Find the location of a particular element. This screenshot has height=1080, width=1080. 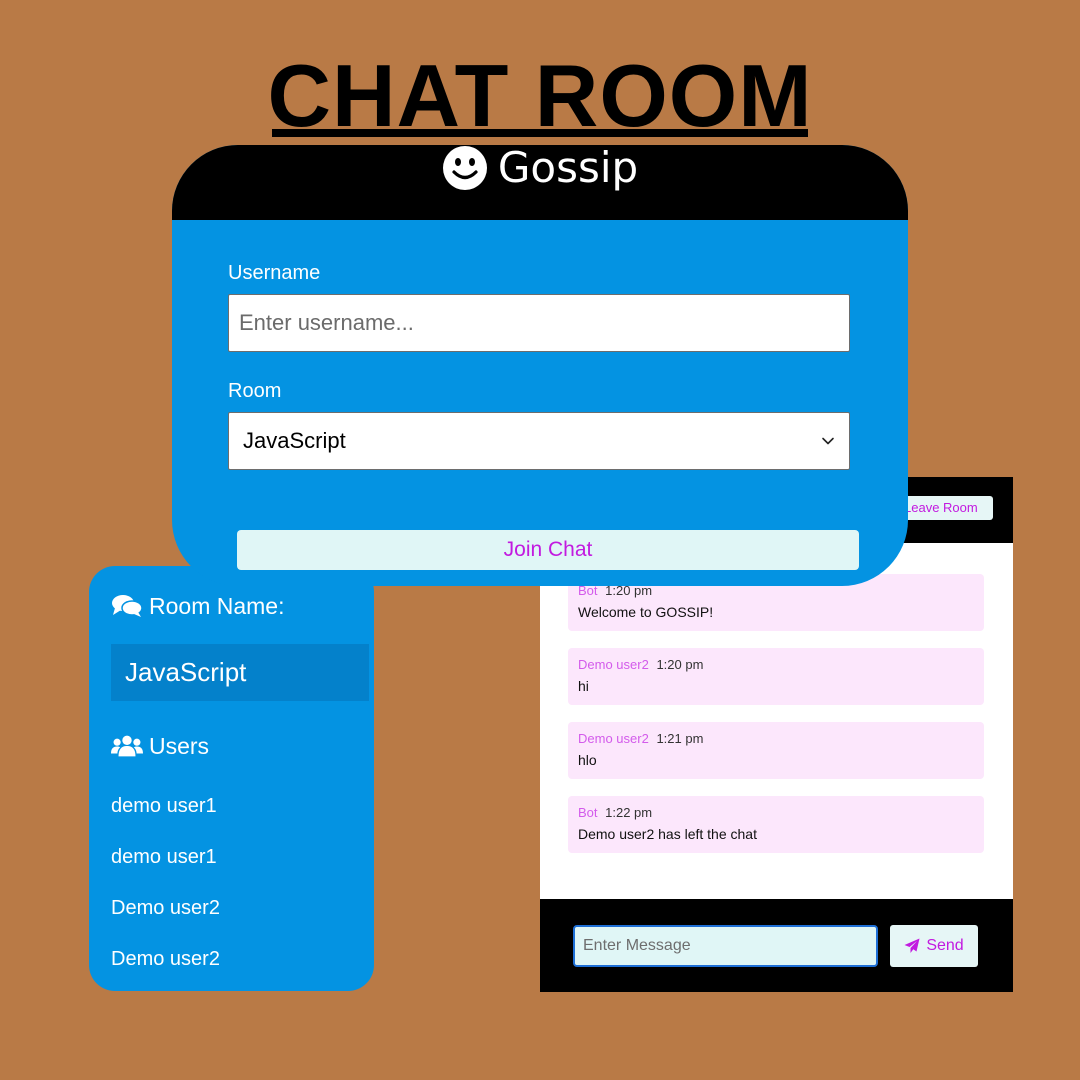

brand: Gossip is located at coordinates (540, 168).